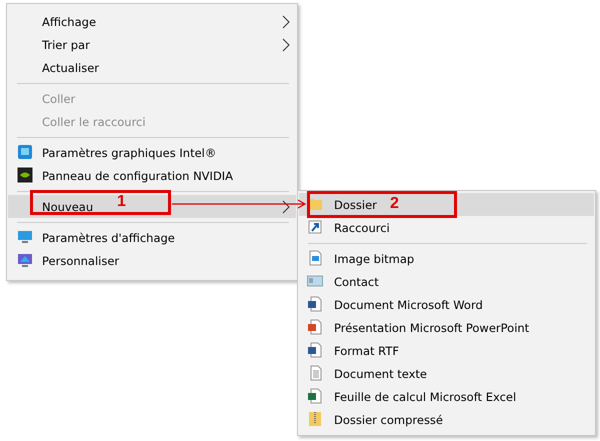  What do you see at coordinates (121, 202) in the screenshot?
I see `step-number: 1` at bounding box center [121, 202].